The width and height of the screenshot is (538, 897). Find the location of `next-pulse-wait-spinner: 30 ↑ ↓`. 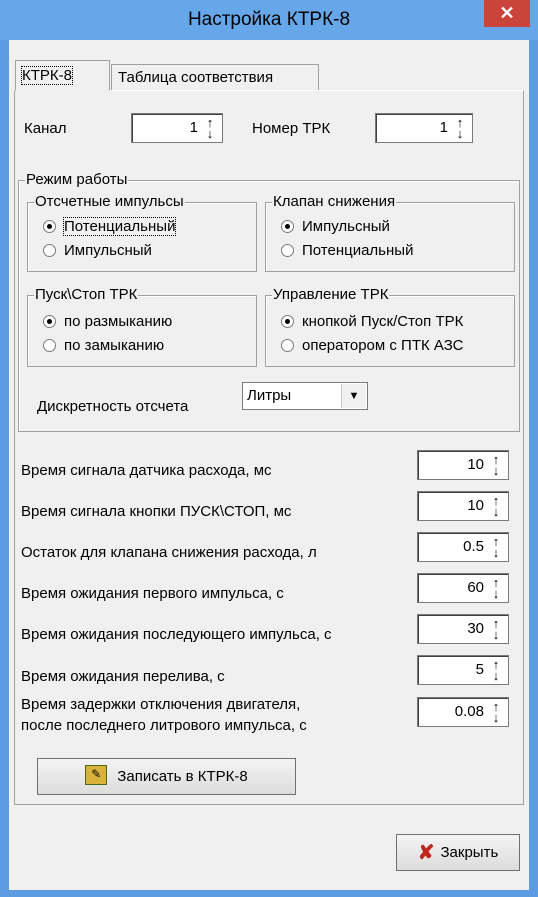

next-pulse-wait-spinner: 30 ↑ ↓ is located at coordinates (463, 629).